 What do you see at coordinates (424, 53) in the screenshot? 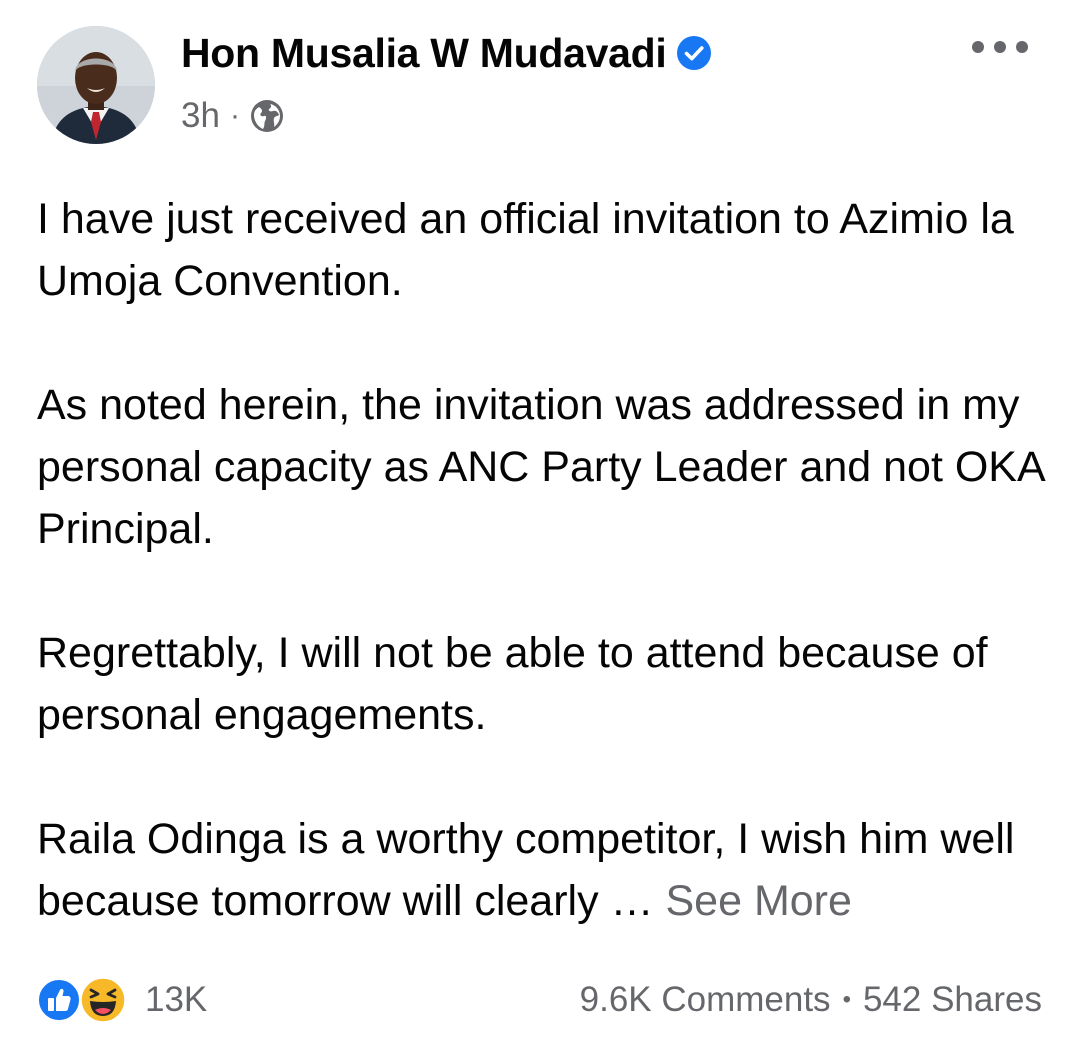
I see `author-name: Hon Musalia W Mudavadi` at bounding box center [424, 53].